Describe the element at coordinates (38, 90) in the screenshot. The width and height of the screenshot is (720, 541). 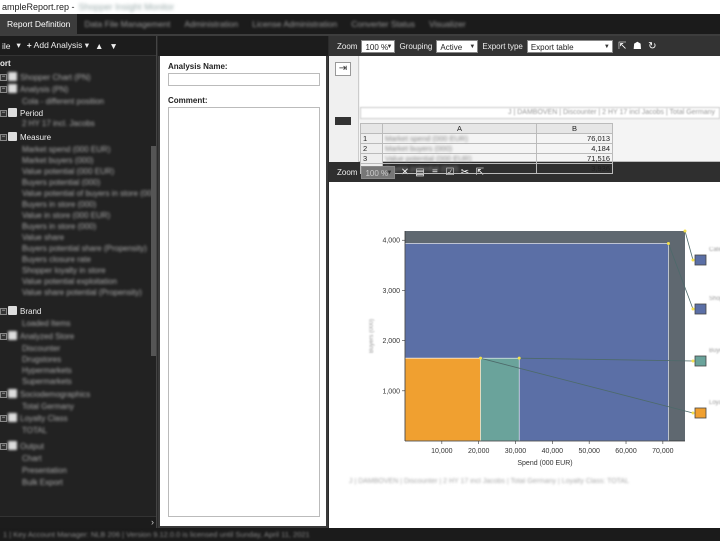
I see `tree-group: Analysis (PN)` at that location.